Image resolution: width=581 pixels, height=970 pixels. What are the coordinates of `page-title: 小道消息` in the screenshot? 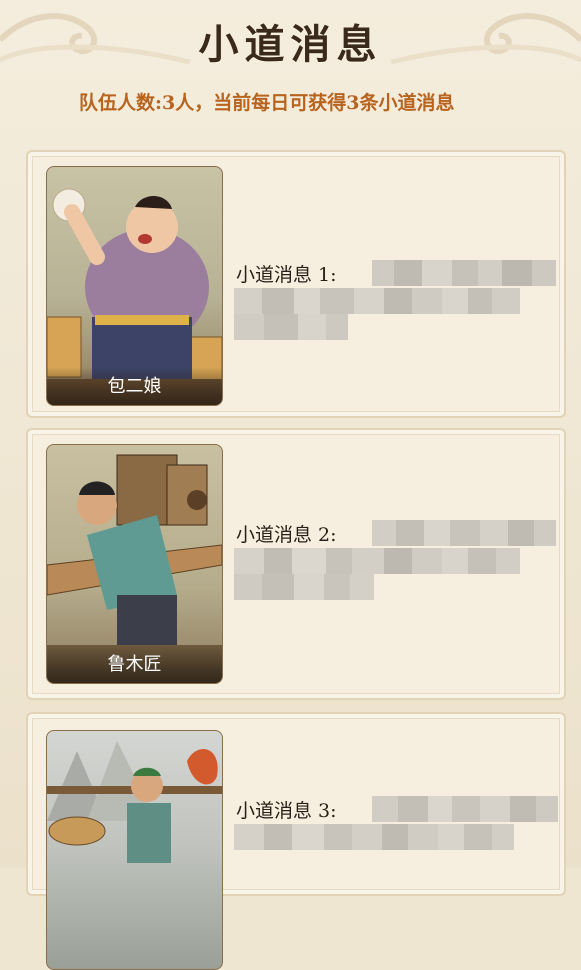 It's located at (290, 44).